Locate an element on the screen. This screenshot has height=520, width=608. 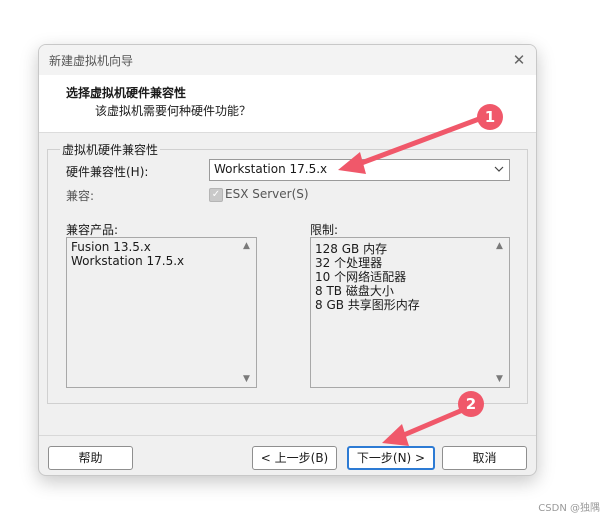
annotation-marker-2: 2 is located at coordinates (471, 404).